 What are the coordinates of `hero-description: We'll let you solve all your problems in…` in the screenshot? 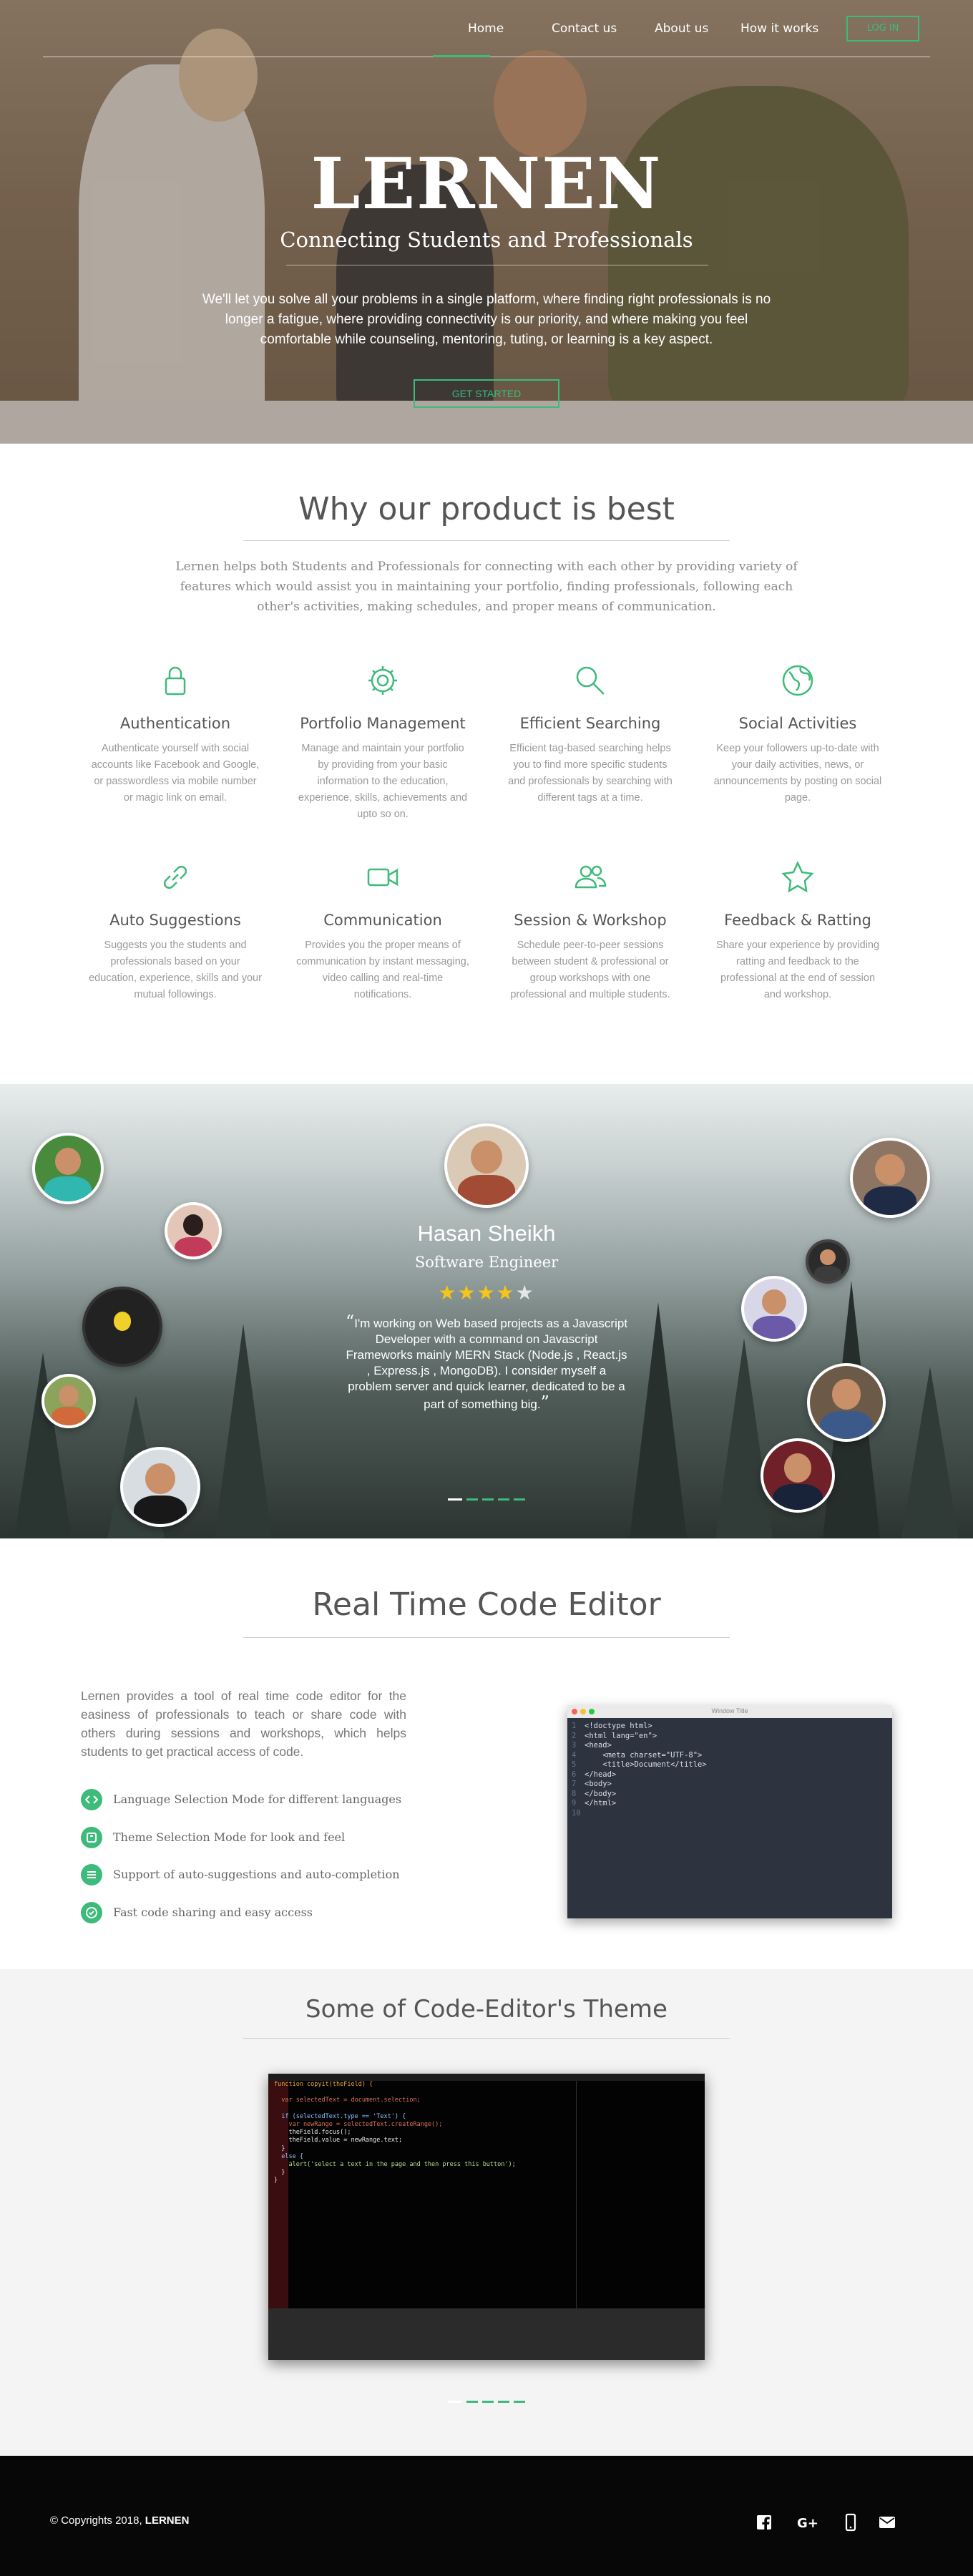 It's located at (486, 319).